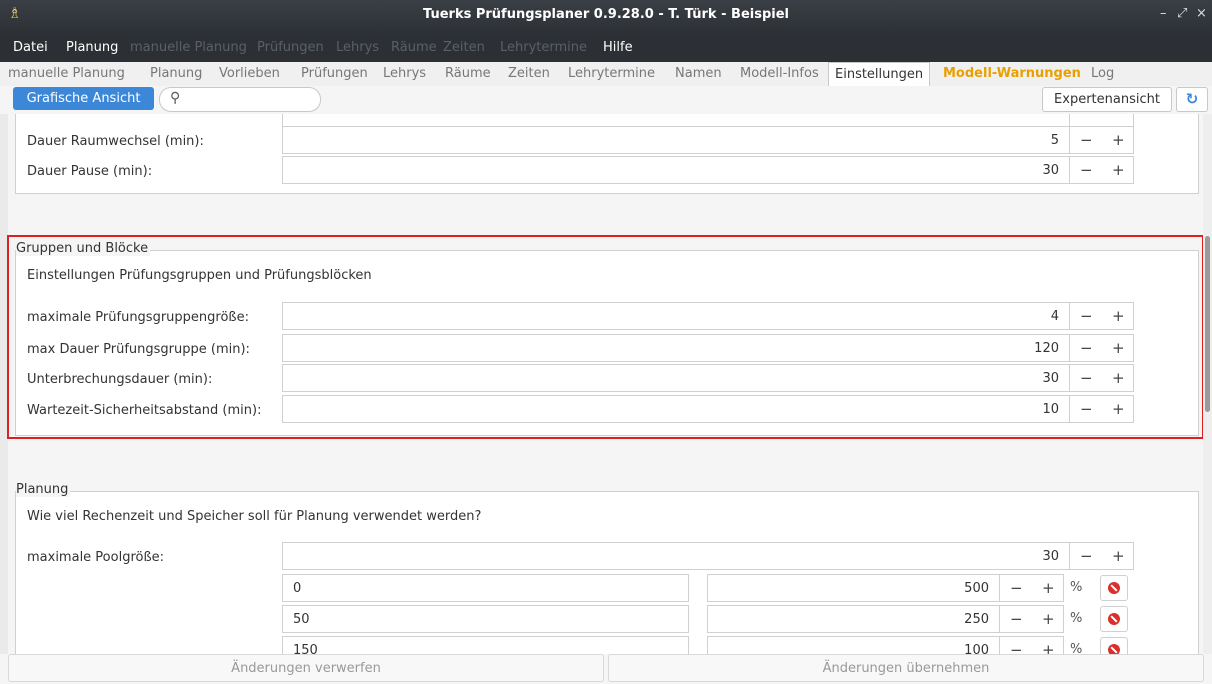 The width and height of the screenshot is (1212, 684). What do you see at coordinates (485, 645) in the screenshot?
I see `pool-threshold-field: 150` at bounding box center [485, 645].